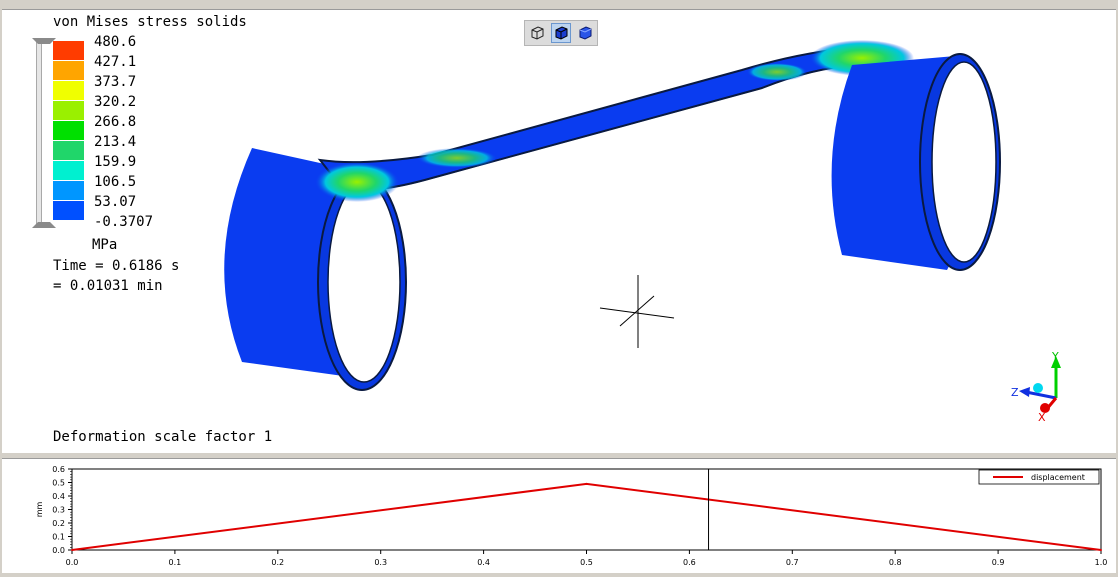 The width and height of the screenshot is (1118, 577). I want to click on view-shaded-button, so click(585, 33).